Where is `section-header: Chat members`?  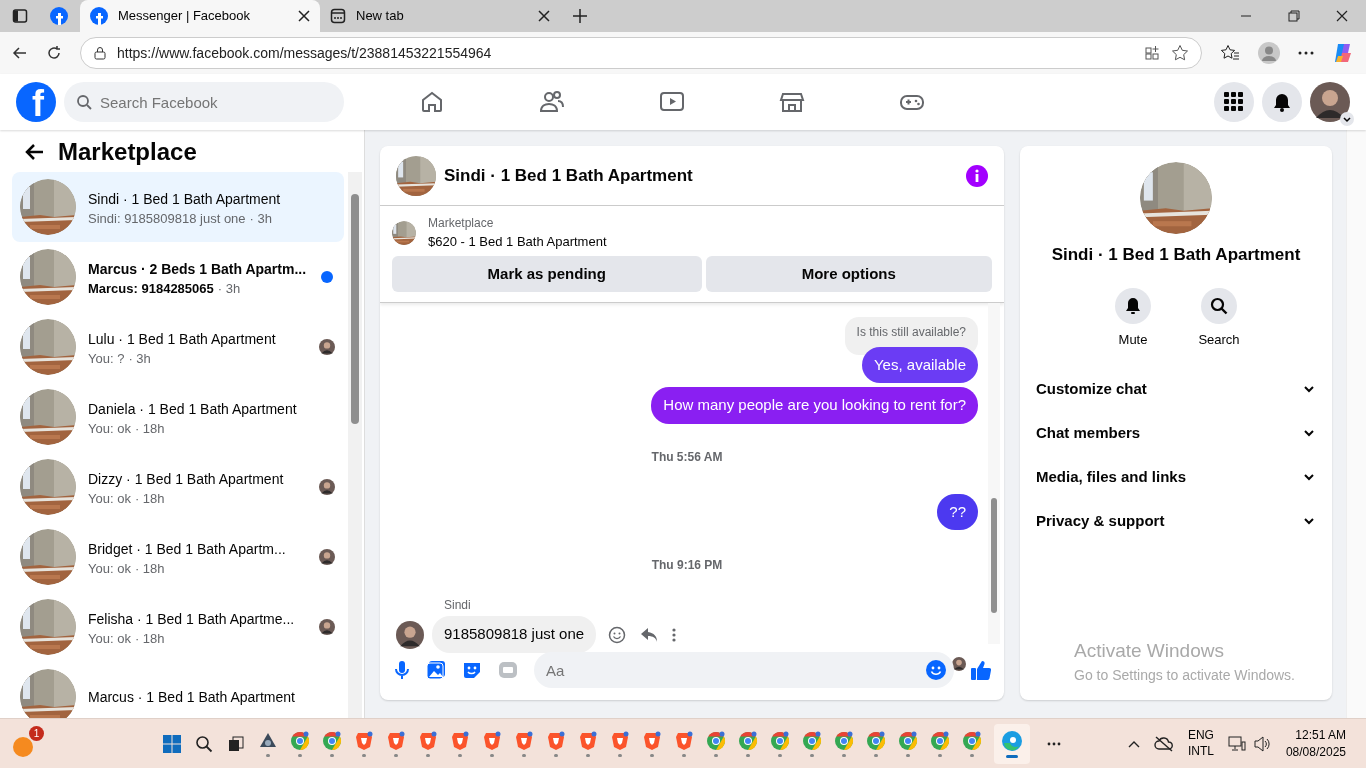
section-header: Chat members is located at coordinates (1176, 433).